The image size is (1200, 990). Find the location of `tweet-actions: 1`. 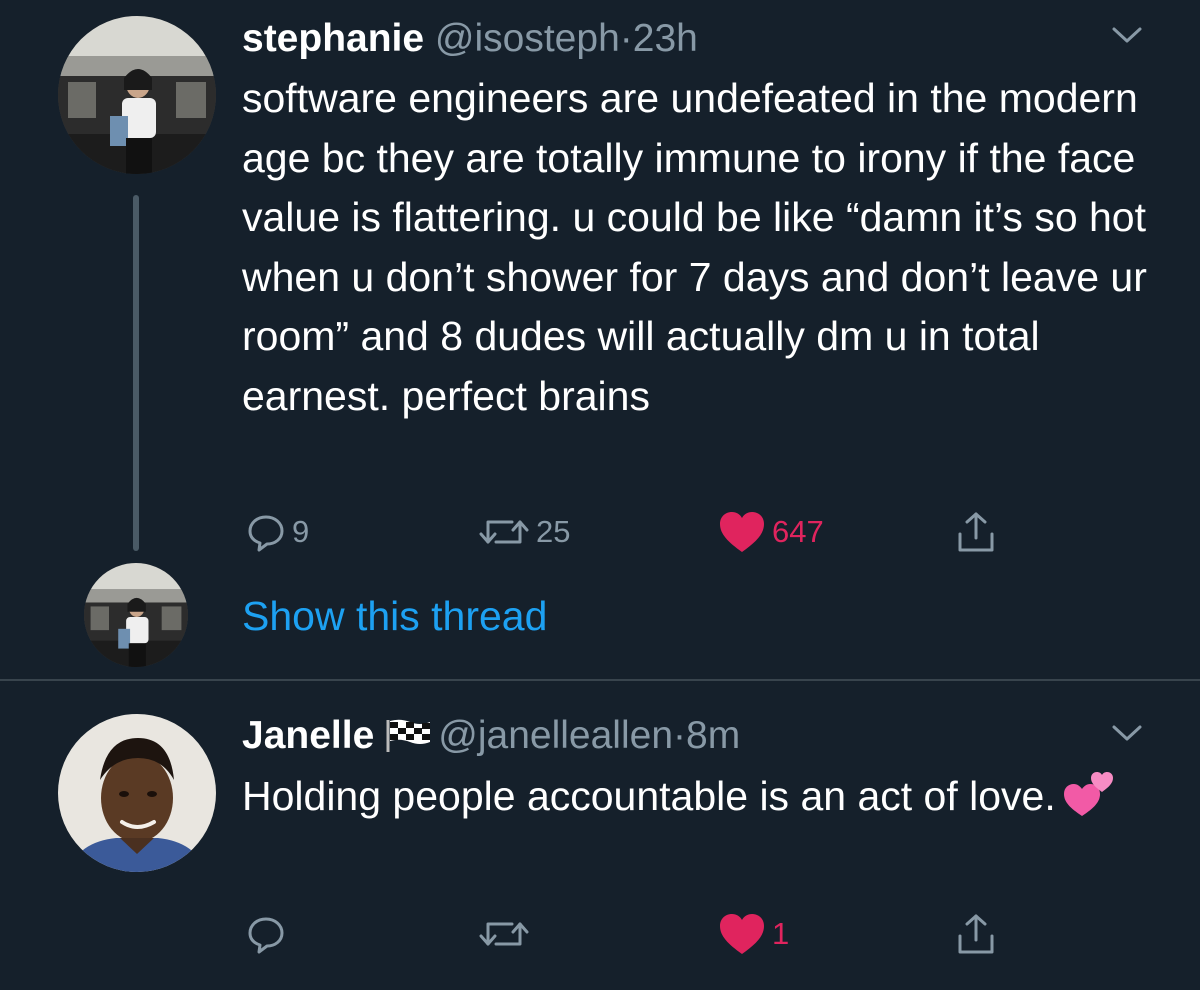

tweet-actions: 1 is located at coordinates (642, 934).